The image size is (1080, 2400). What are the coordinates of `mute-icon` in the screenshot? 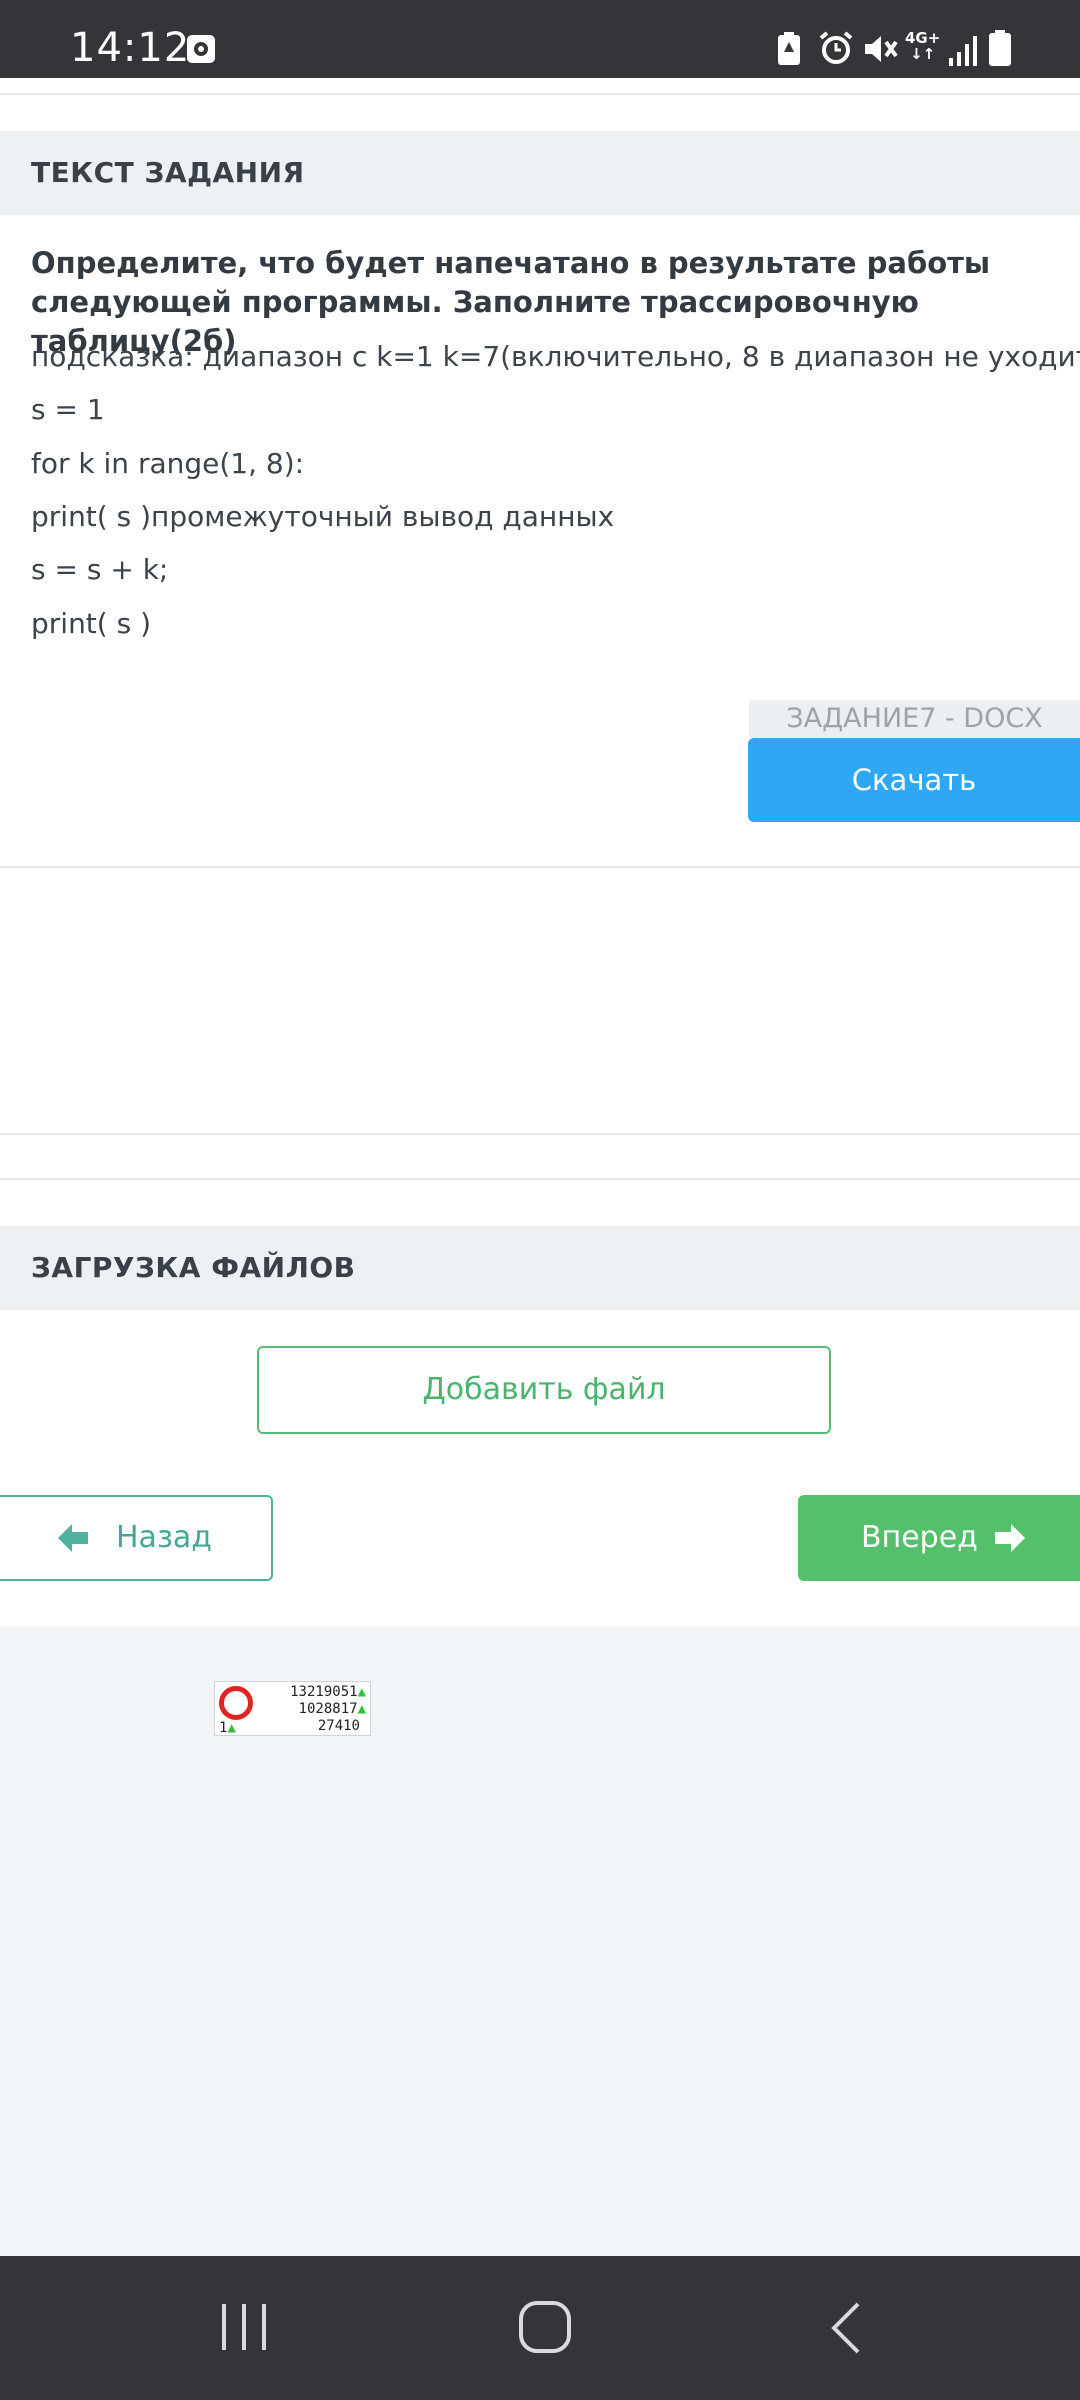 It's located at (881, 49).